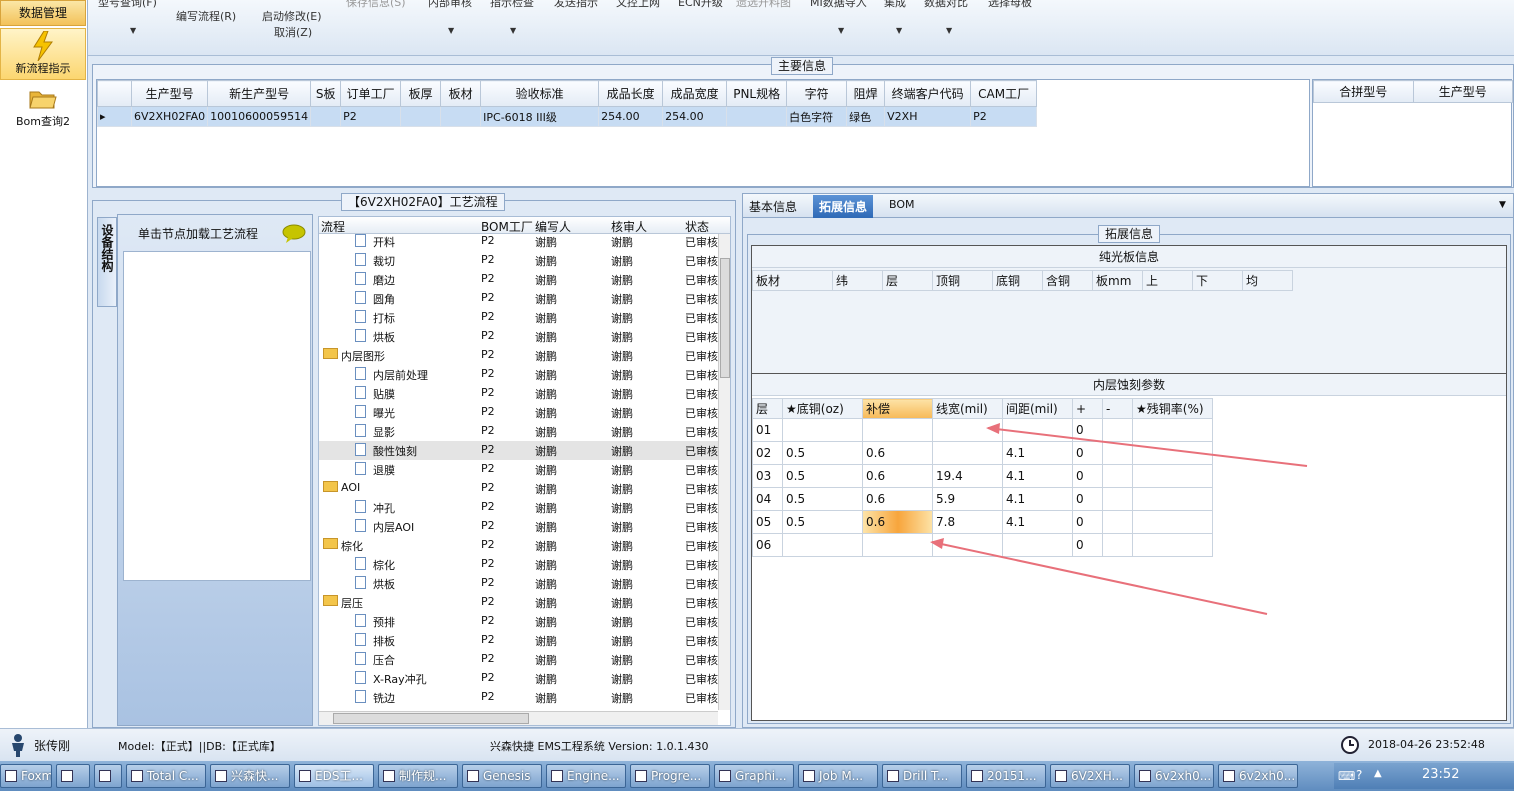 This screenshot has height=791, width=1514. I want to click on cell: 白色字符, so click(817, 116).